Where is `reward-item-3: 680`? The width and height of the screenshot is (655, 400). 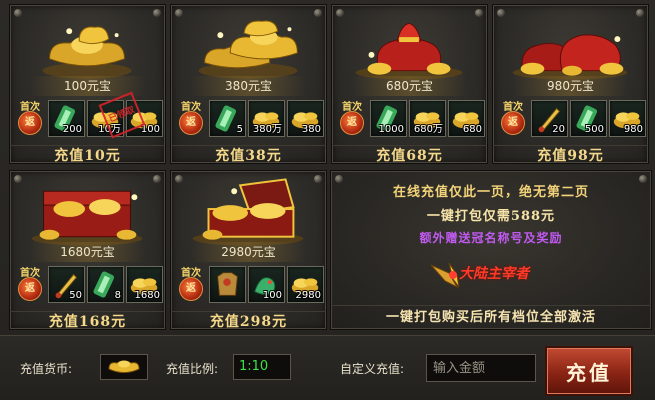
reward-item-3: 680 is located at coordinates (466, 118).